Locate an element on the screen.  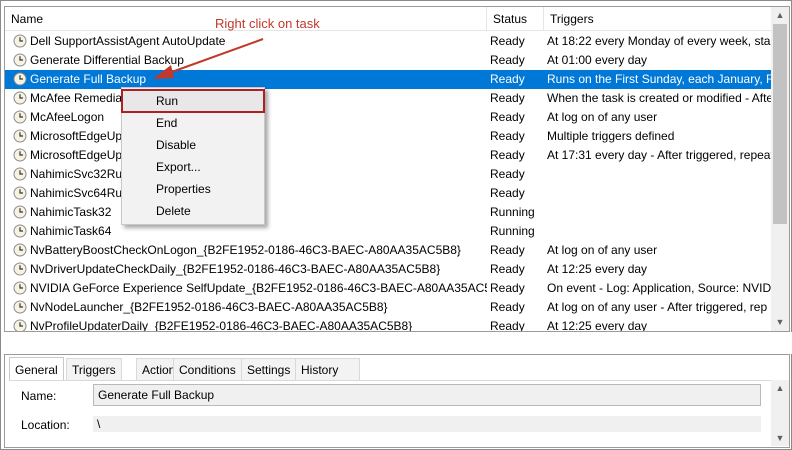
name-field: Generate Full Backup is located at coordinates (427, 395).